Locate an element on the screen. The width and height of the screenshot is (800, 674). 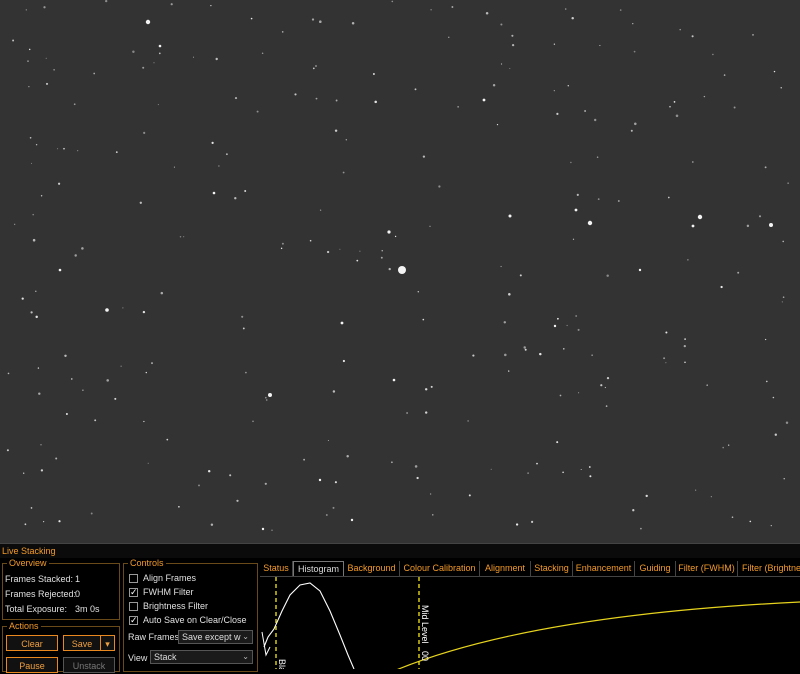
raw-frames-select: Save except w ⌄ is located at coordinates (215, 637).